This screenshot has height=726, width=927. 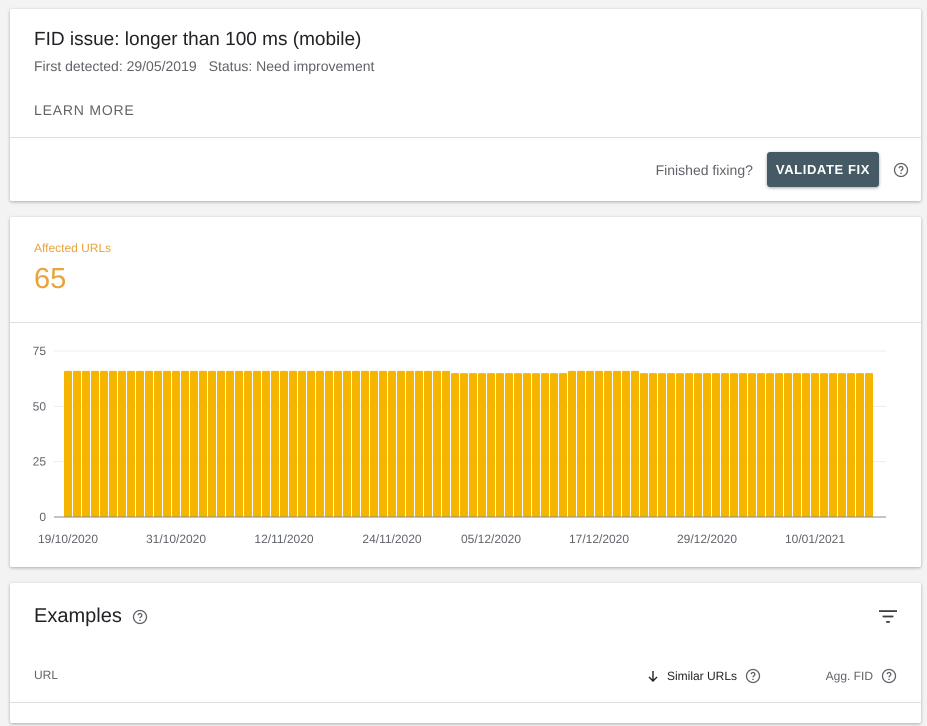 I want to click on y-axis-label: 25, so click(x=39, y=461).